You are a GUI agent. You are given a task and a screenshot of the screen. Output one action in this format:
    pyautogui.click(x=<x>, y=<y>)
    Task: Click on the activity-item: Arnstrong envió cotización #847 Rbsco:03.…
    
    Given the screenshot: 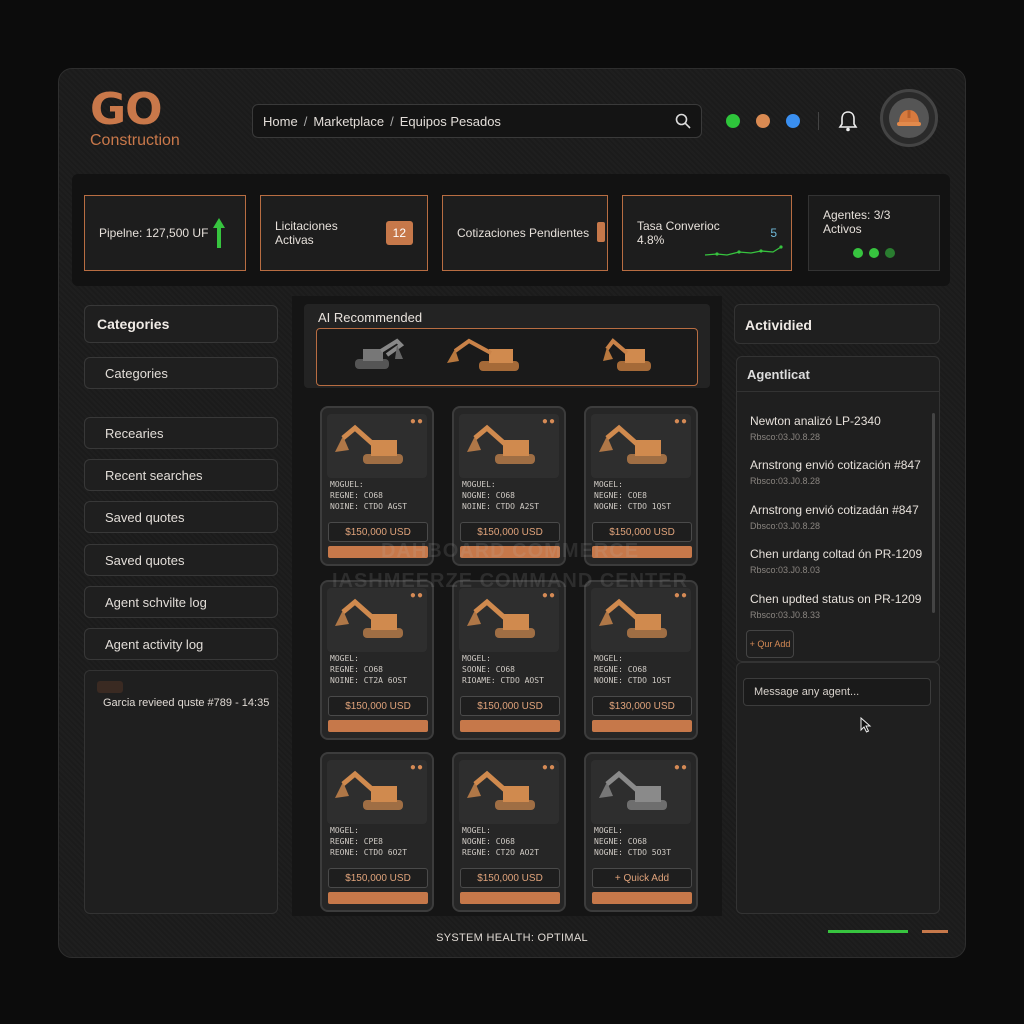 What is the action you would take?
    pyautogui.click(x=840, y=472)
    